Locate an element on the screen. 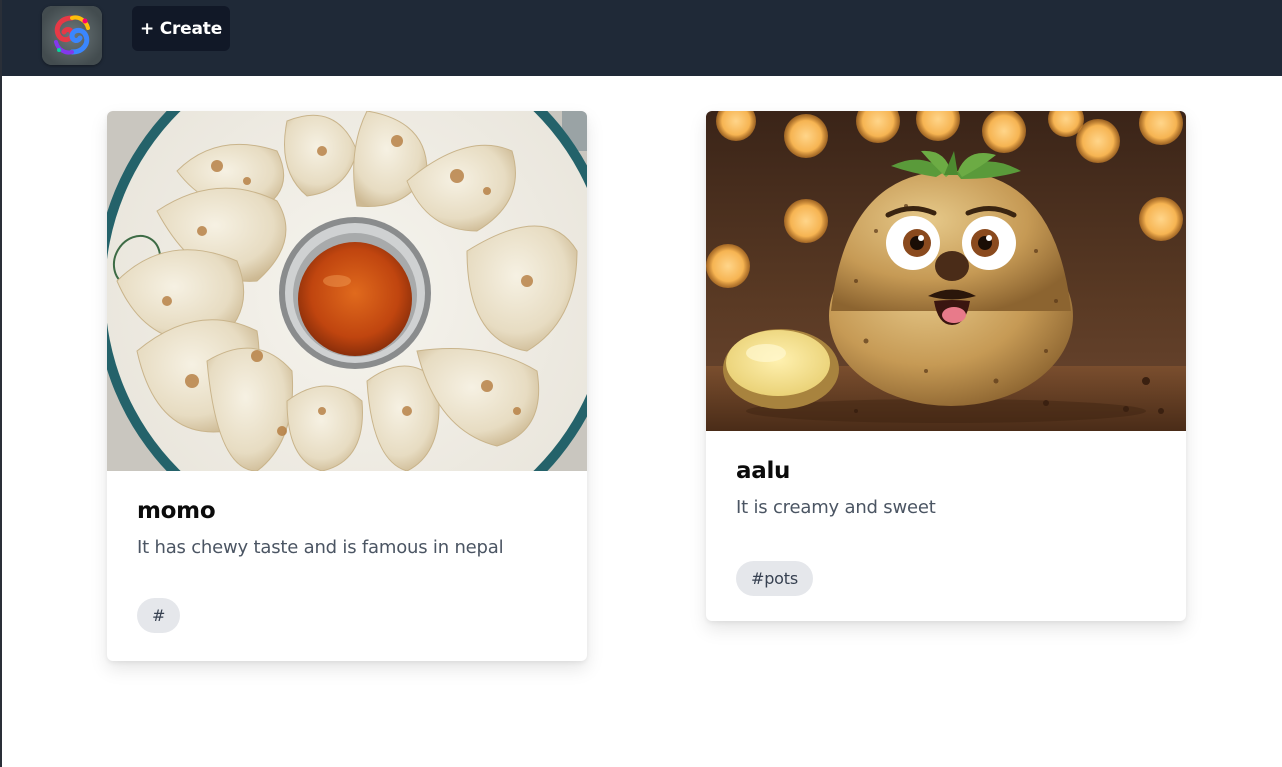 The width and height of the screenshot is (1282, 767). post-title: momo is located at coordinates (176, 511).